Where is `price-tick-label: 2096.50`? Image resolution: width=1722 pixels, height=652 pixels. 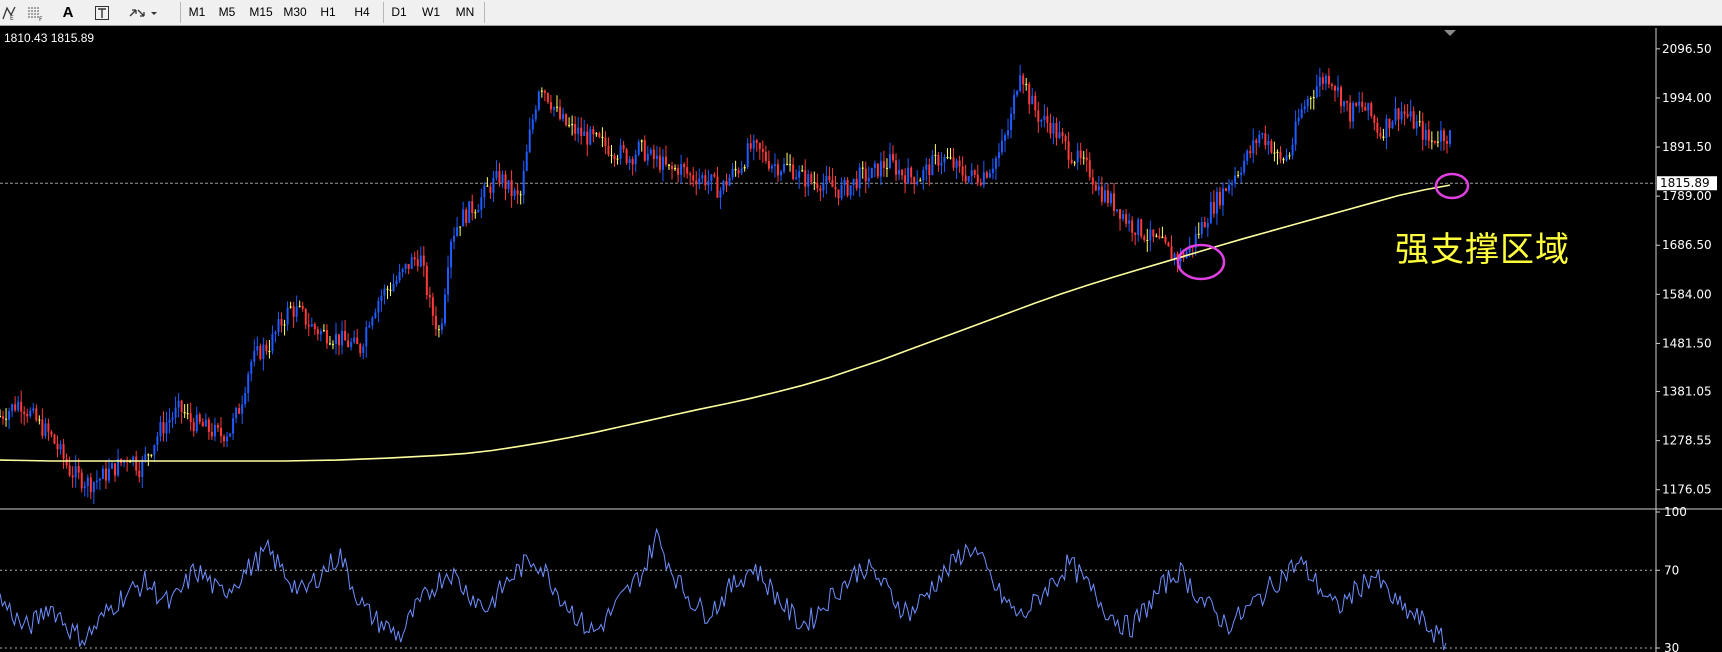 price-tick-label: 2096.50 is located at coordinates (1687, 49).